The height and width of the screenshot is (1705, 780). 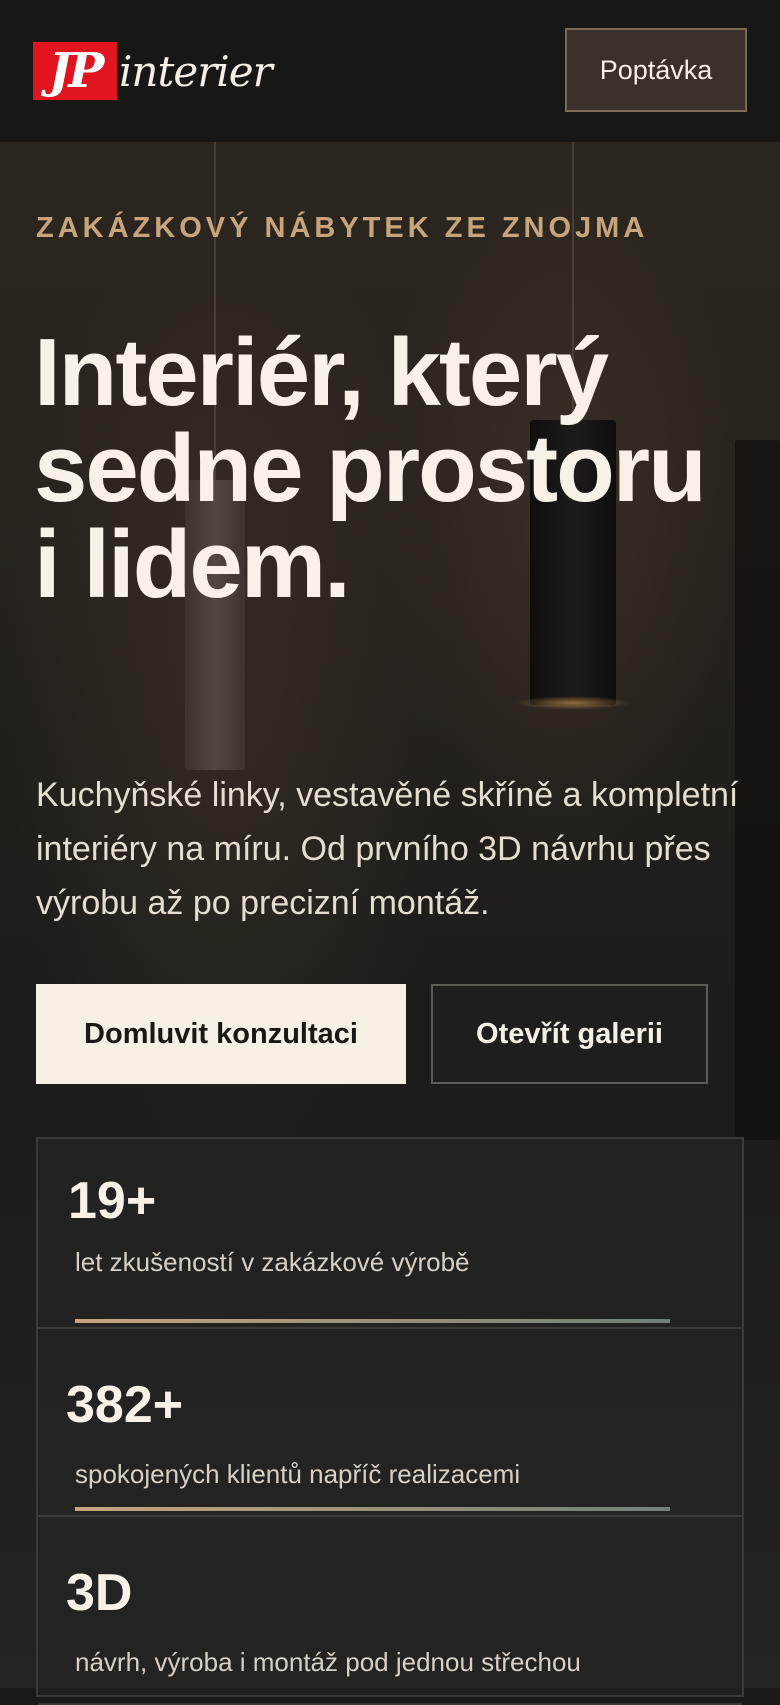 I want to click on stat-label: spokojených klientů napříč realizacemi, so click(x=298, y=1474).